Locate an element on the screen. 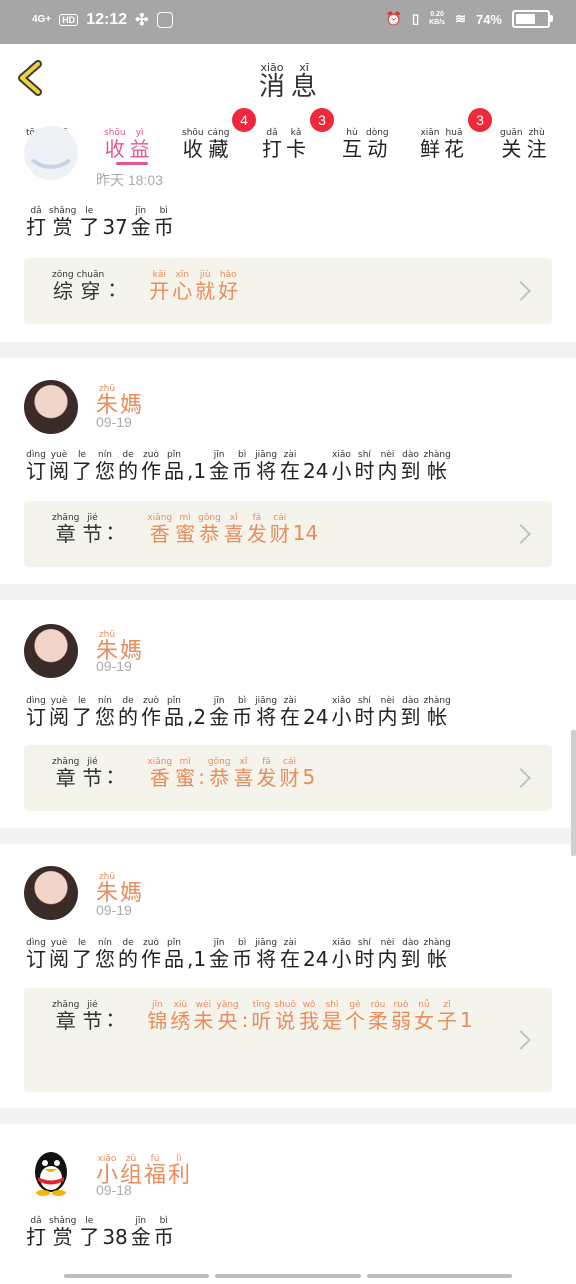  hanzi: 到 is located at coordinates (410, 959).